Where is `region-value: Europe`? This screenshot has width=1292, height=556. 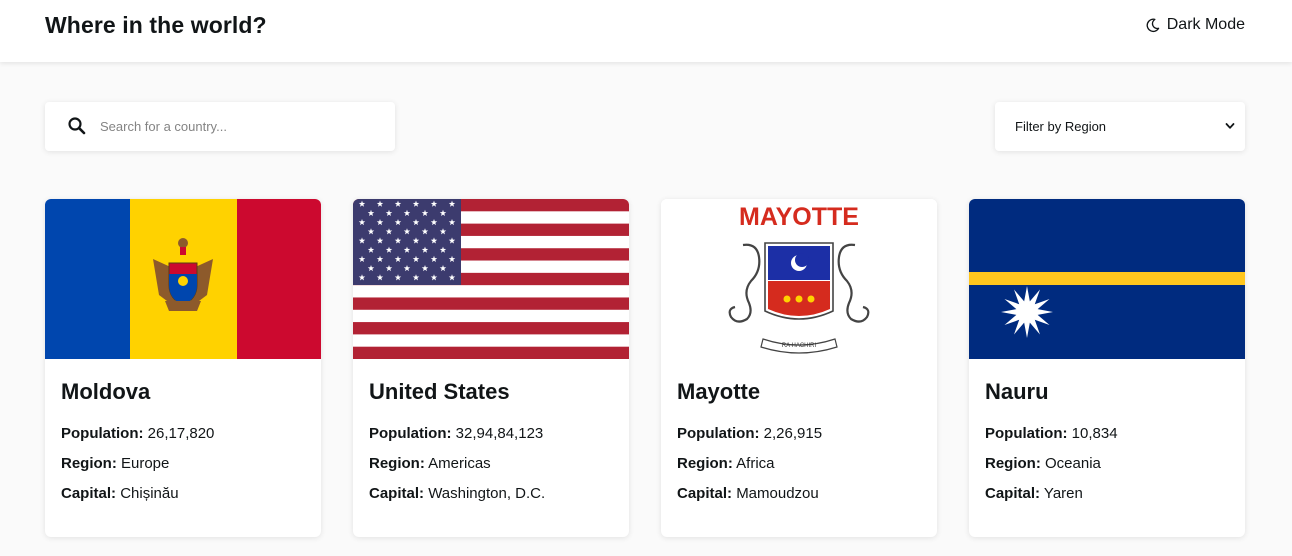
region-value: Europe is located at coordinates (145, 463).